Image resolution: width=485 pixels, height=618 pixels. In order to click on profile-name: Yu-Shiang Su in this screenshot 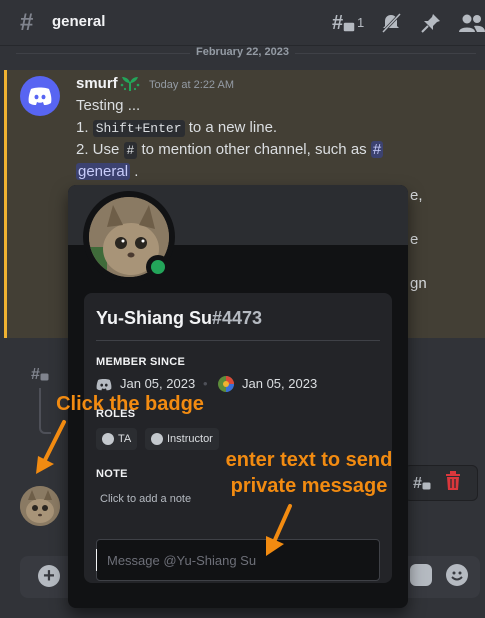, I will do `click(154, 318)`.